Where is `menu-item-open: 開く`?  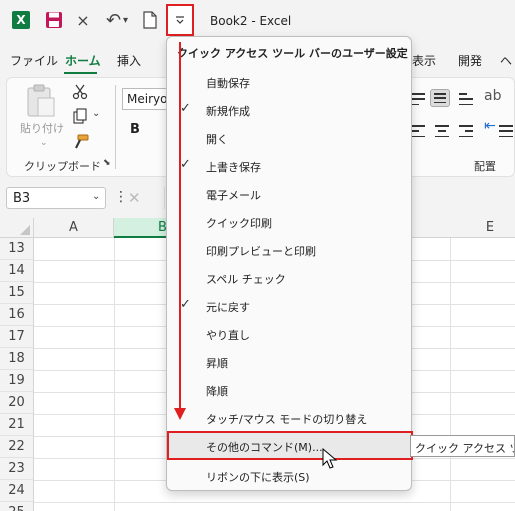 menu-item-open: 開く is located at coordinates (289, 137).